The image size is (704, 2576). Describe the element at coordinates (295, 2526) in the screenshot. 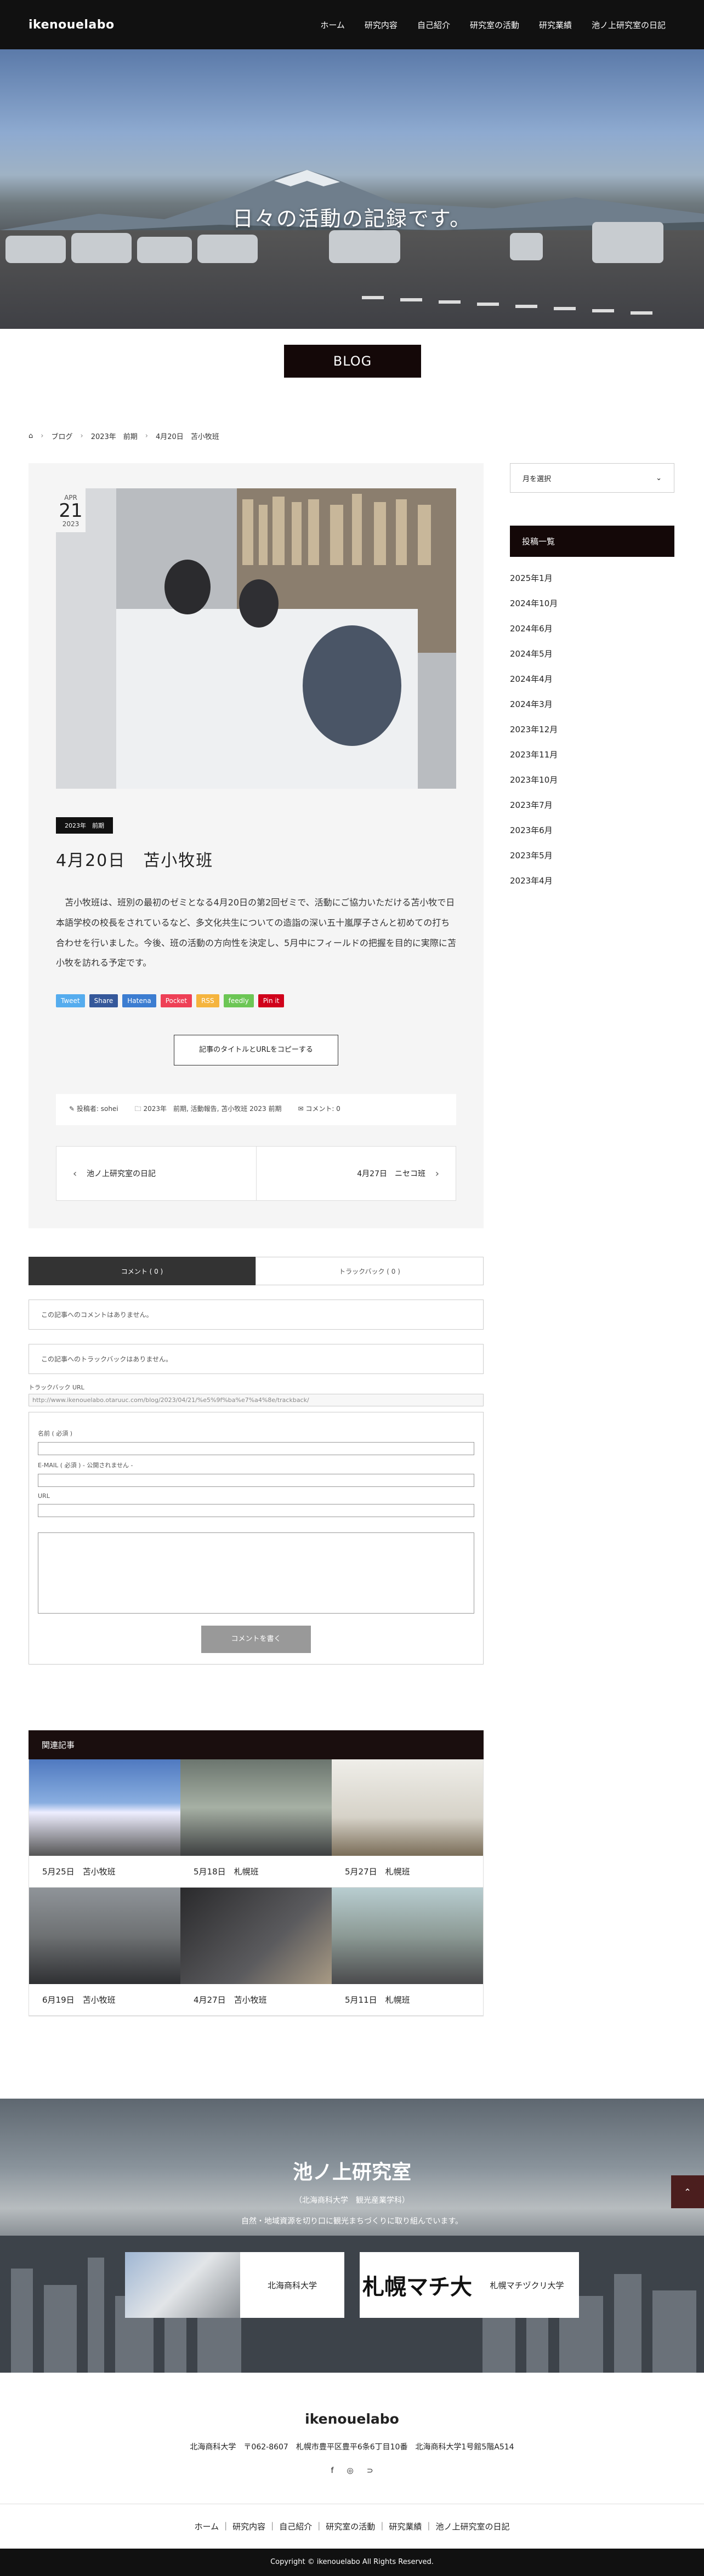

I see `footer-nav-profile: 自己紹介` at that location.